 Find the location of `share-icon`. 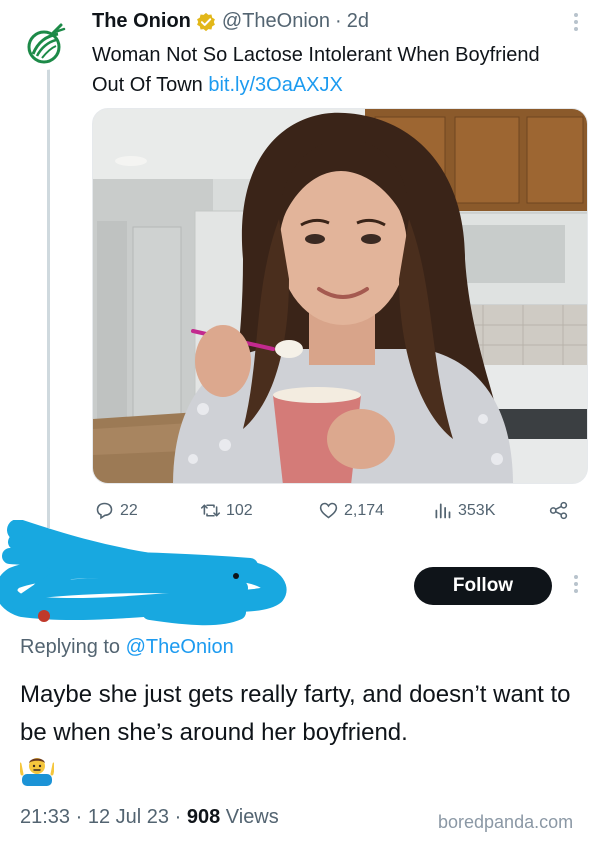

share-icon is located at coordinates (558, 510).